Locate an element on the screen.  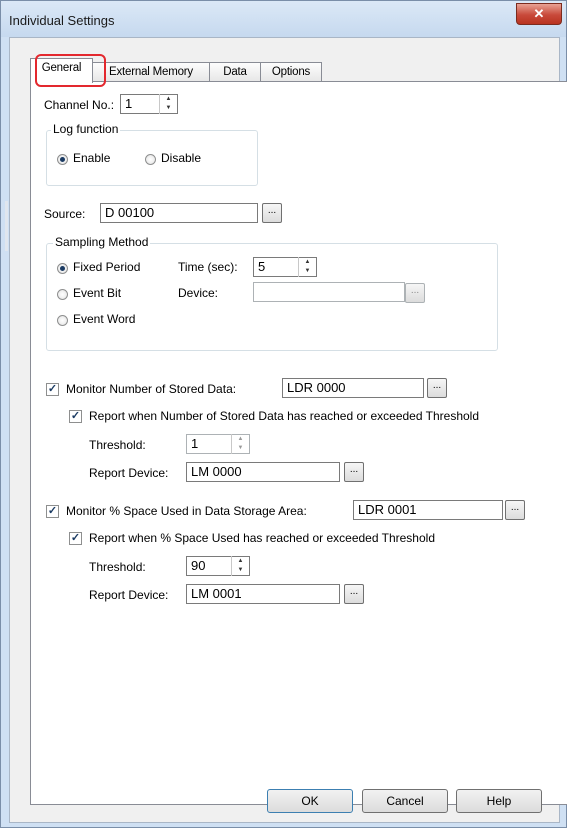
help-button-label: Help is located at coordinates (499, 801).